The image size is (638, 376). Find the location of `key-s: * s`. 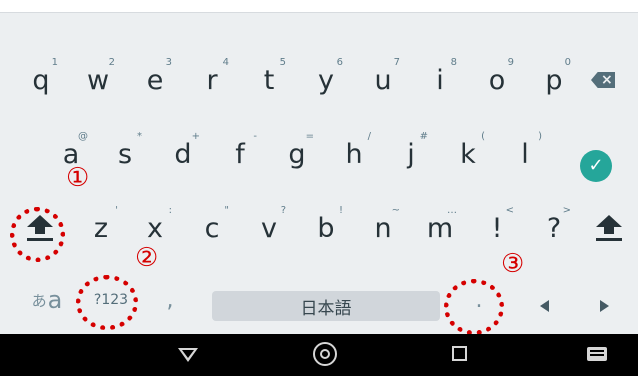

key-s: * s is located at coordinates (125, 154).